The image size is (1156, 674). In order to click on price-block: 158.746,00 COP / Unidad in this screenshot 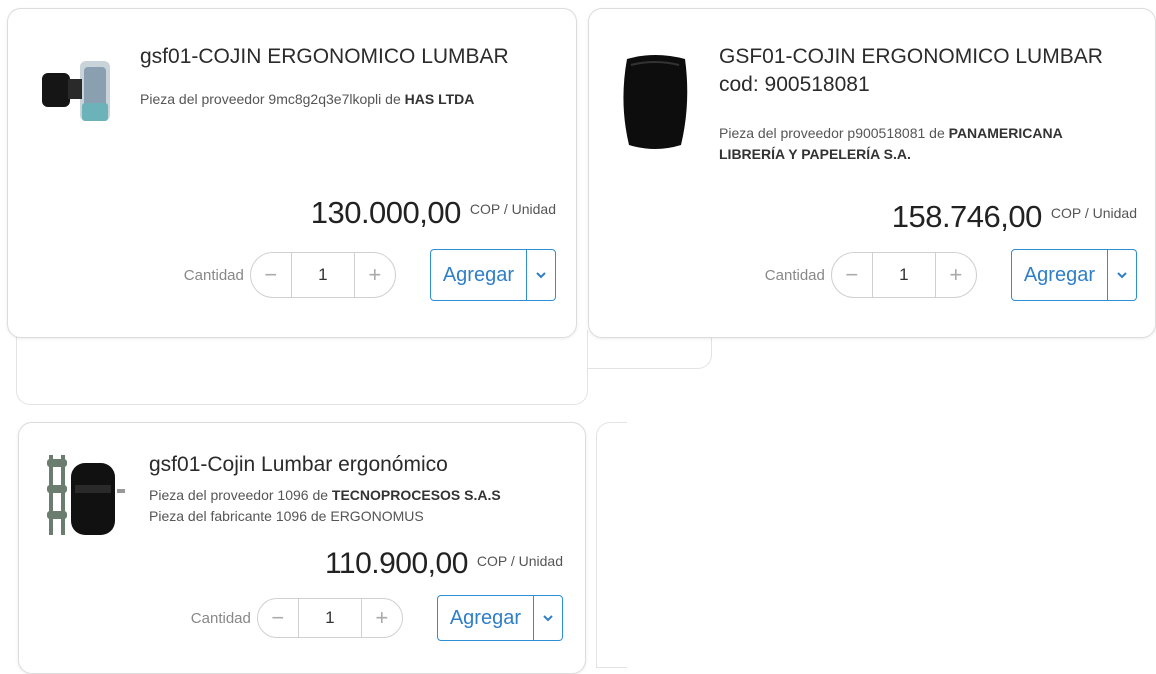, I will do `click(1014, 217)`.